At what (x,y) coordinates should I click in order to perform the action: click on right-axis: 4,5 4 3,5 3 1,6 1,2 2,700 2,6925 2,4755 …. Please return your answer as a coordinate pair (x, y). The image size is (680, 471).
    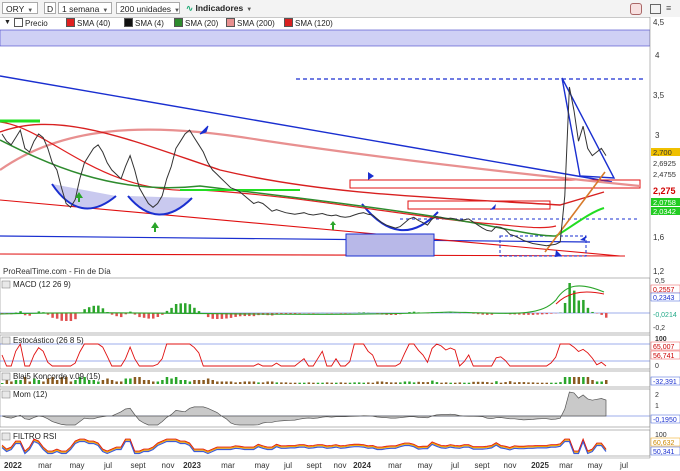
    Looking at the image, I should click on (664, 244).